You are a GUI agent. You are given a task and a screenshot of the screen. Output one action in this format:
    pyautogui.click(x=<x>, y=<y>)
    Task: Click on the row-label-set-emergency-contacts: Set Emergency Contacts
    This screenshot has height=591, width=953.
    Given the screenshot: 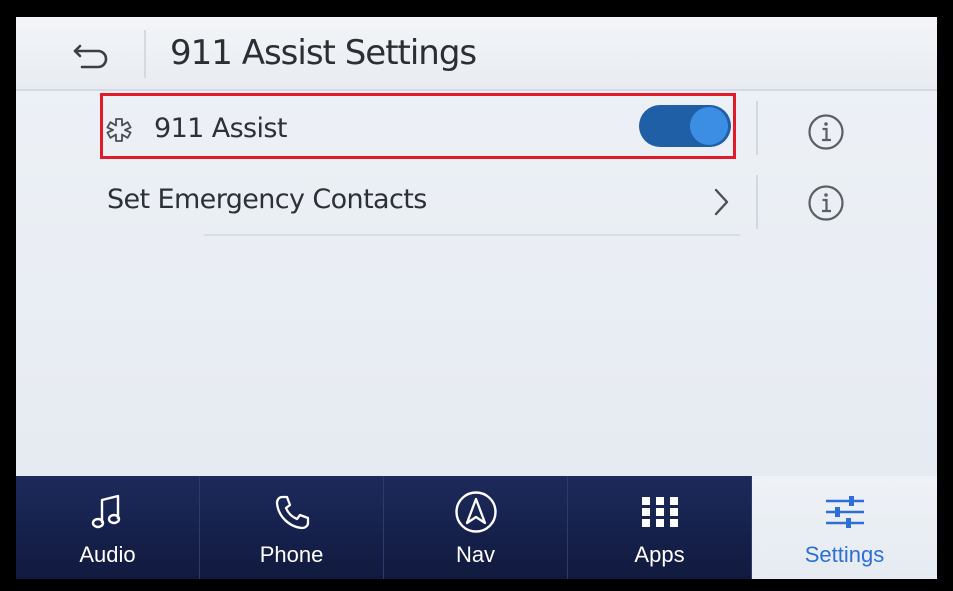 What is the action you would take?
    pyautogui.click(x=267, y=199)
    